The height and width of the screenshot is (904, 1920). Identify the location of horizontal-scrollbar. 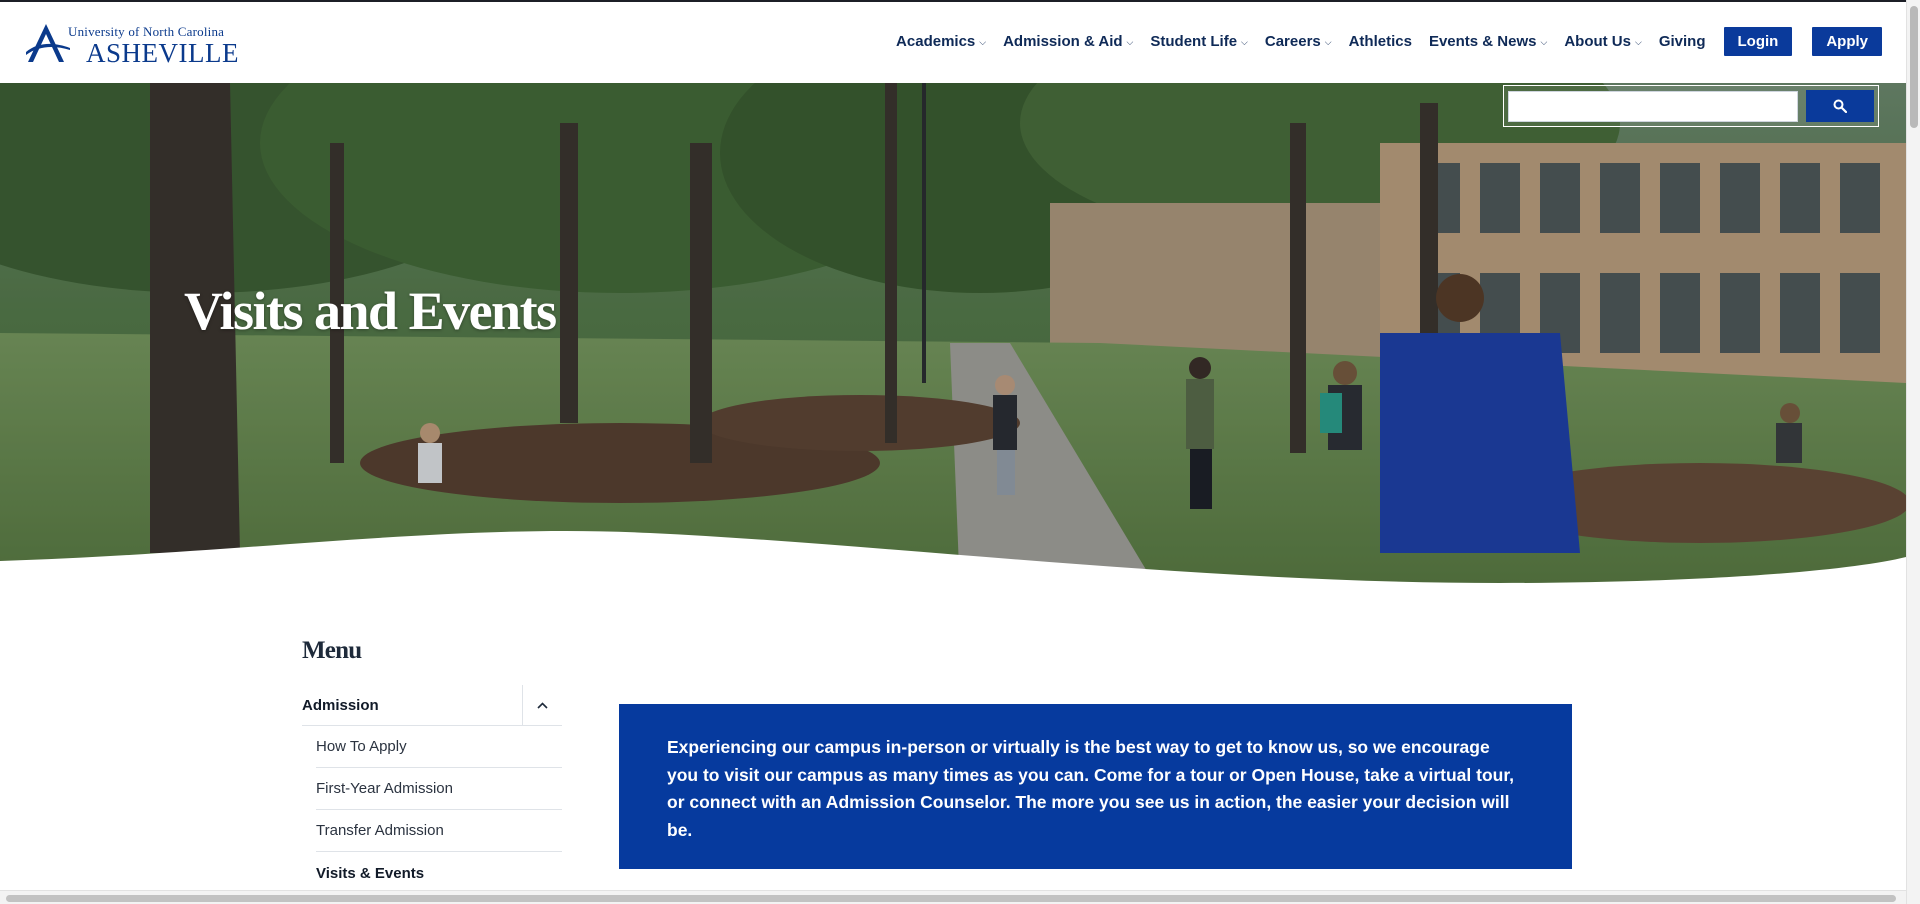
(953, 897).